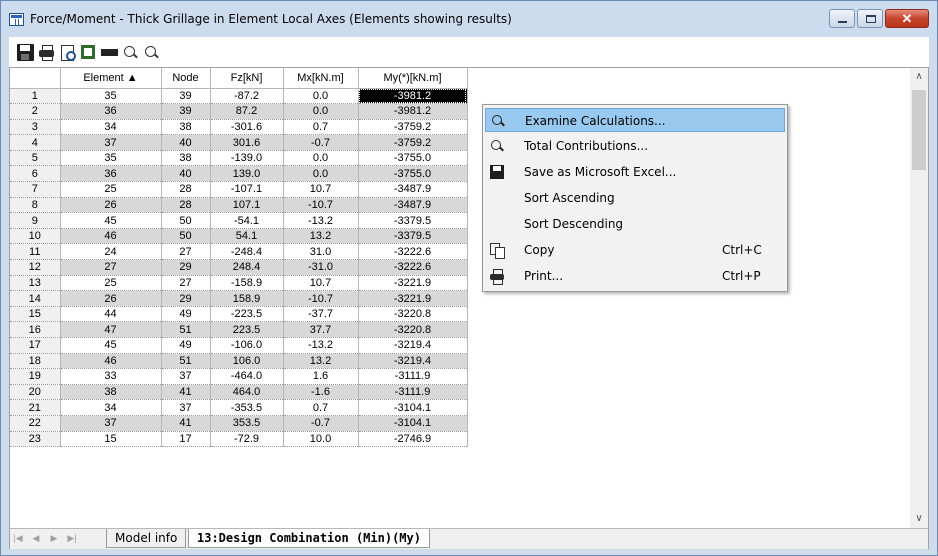  What do you see at coordinates (151, 52) in the screenshot?
I see `zoom-out-icon` at bounding box center [151, 52].